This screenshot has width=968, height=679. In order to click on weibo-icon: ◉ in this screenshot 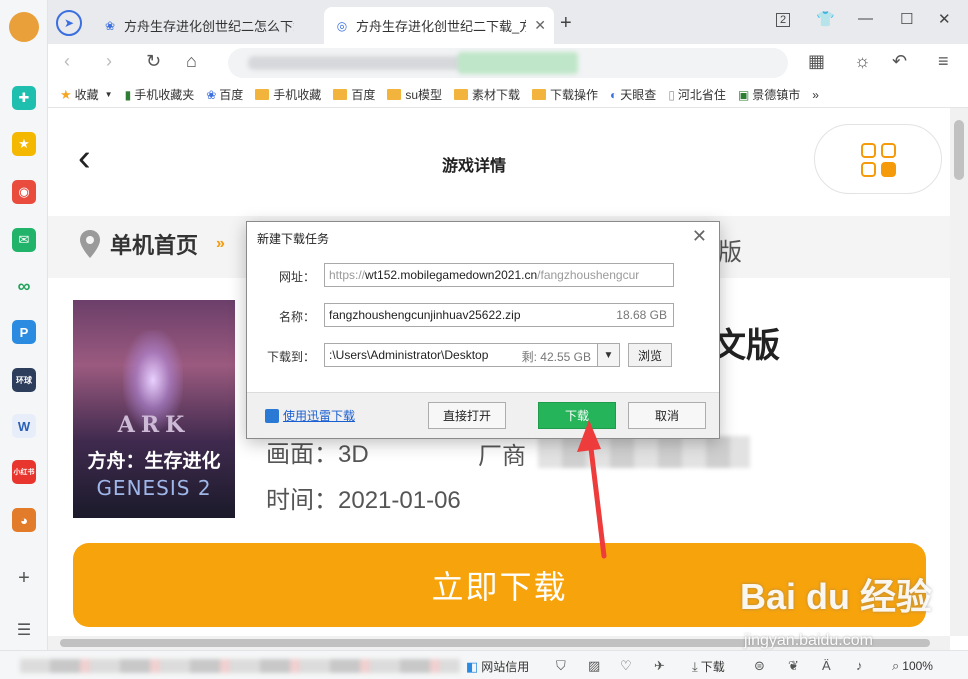, I will do `click(24, 192)`.